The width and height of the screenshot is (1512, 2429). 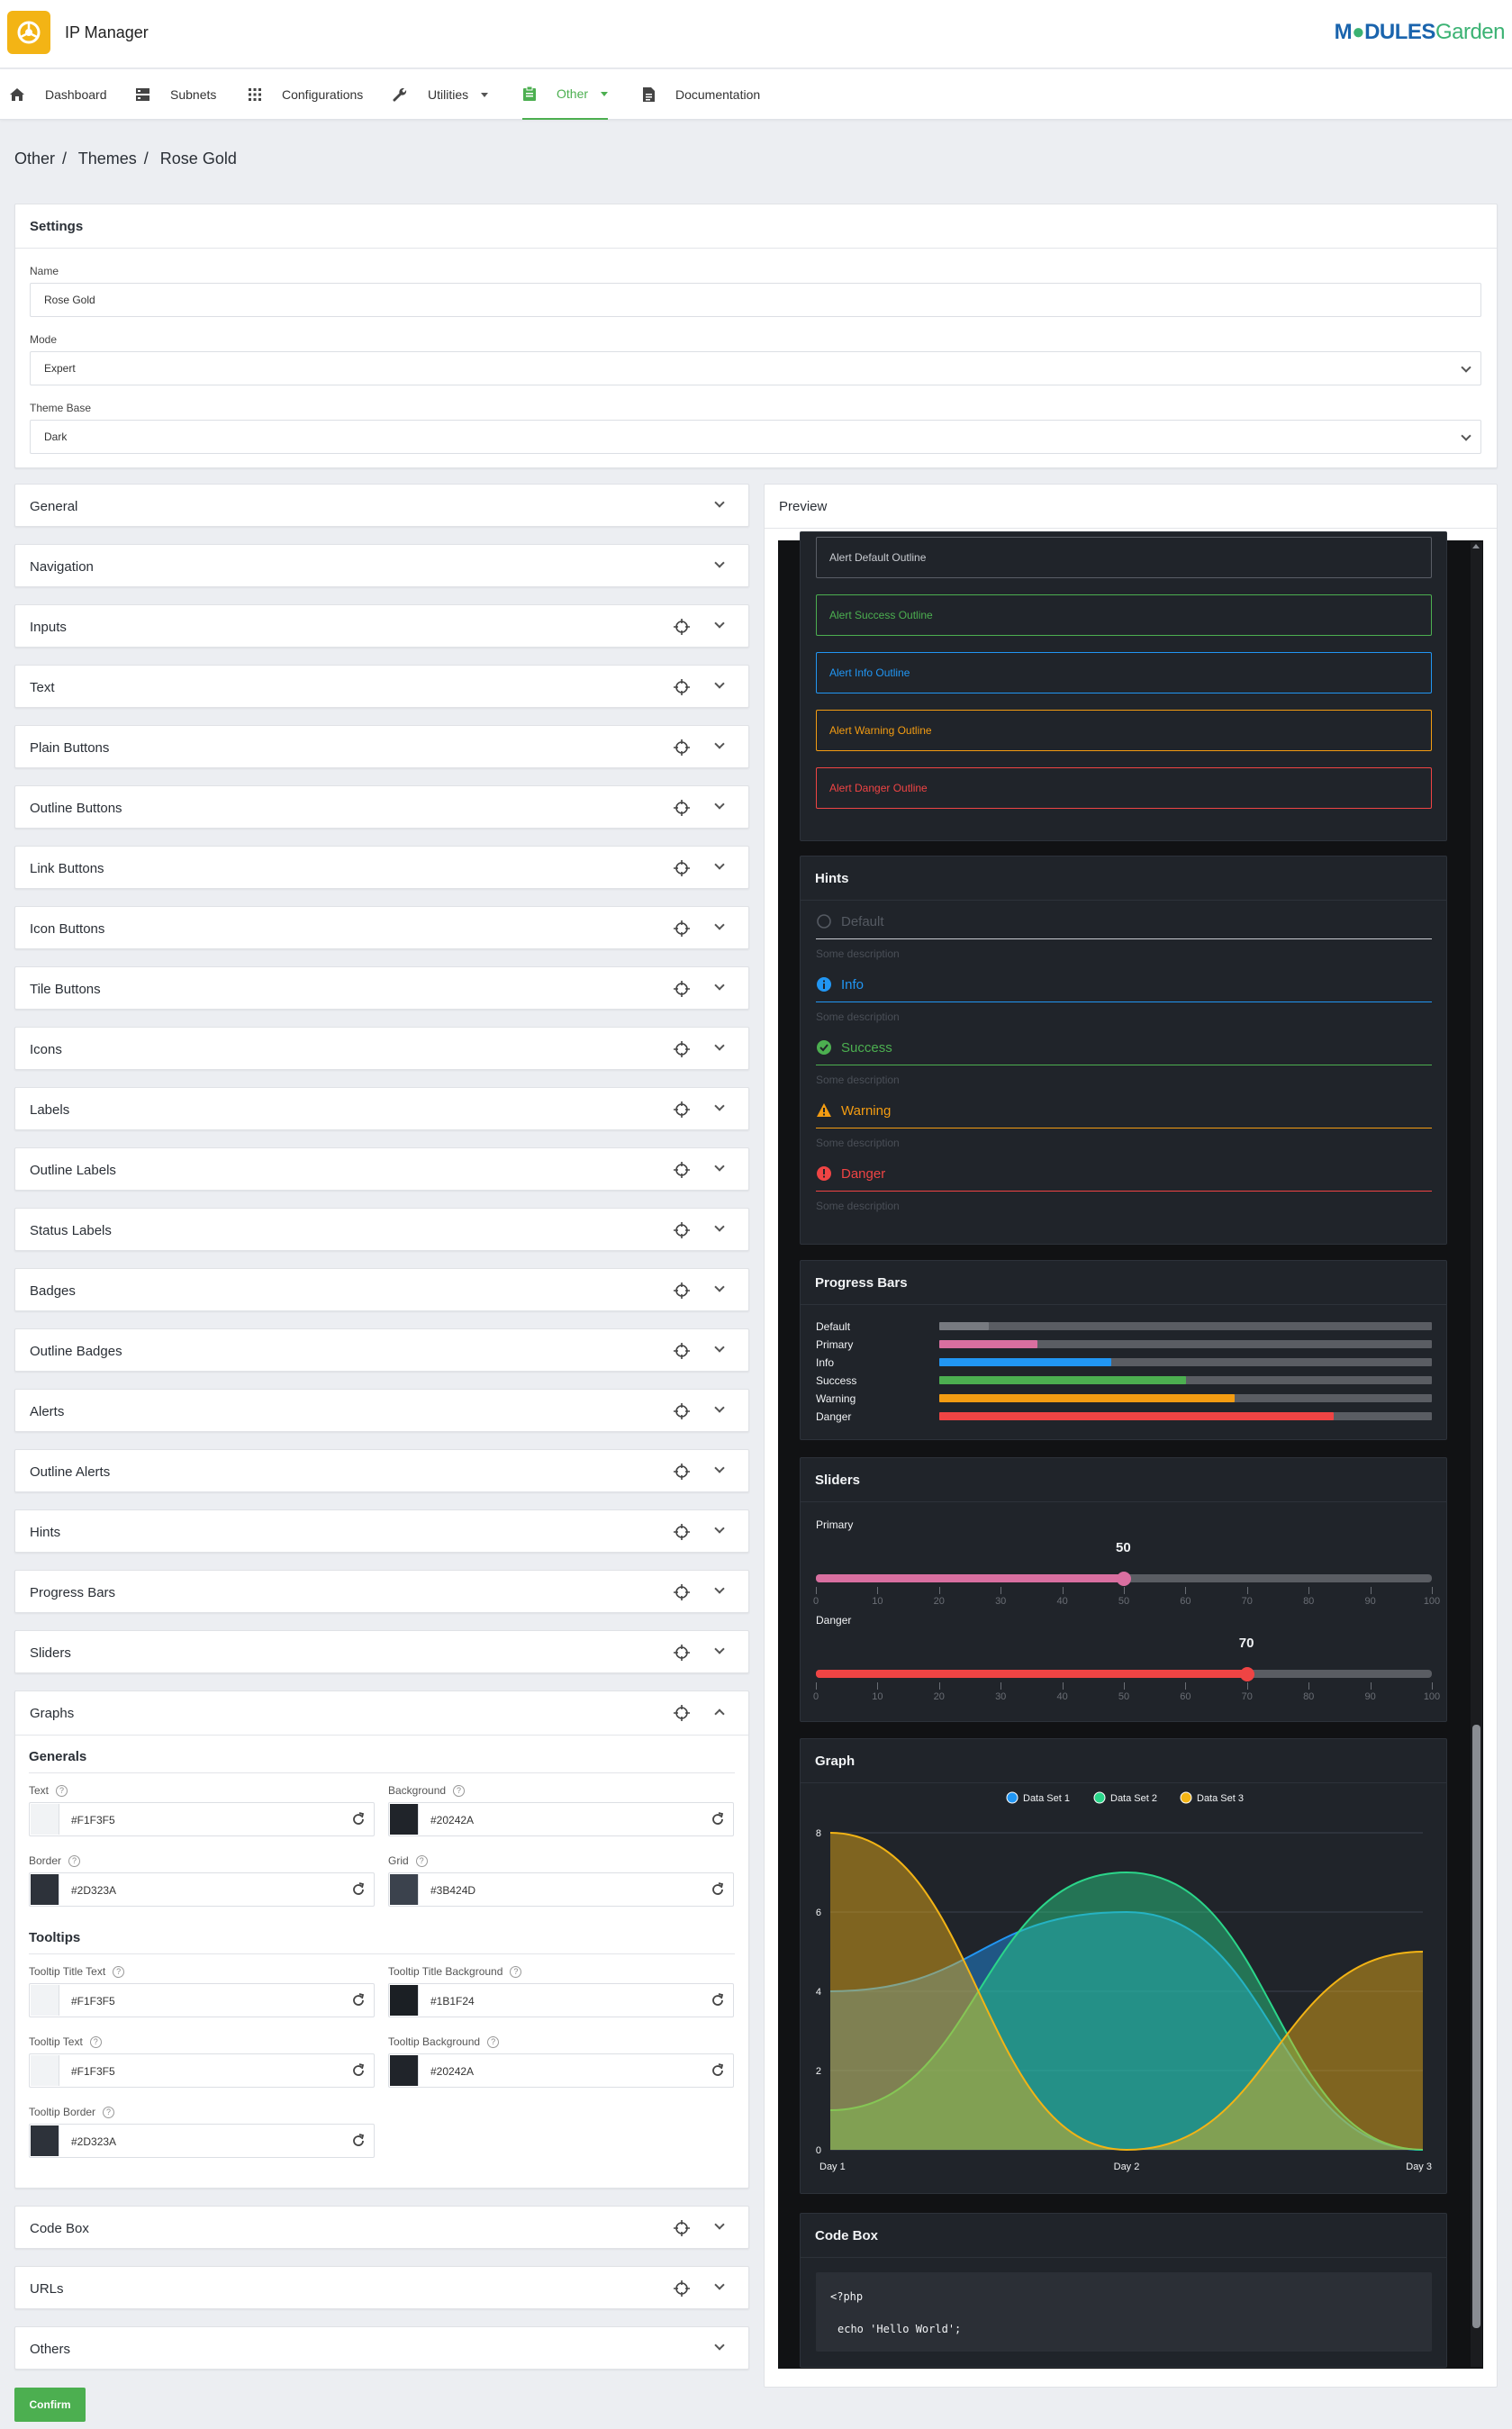 What do you see at coordinates (58, 95) in the screenshot?
I see `nav-dashboard: Dashboard` at bounding box center [58, 95].